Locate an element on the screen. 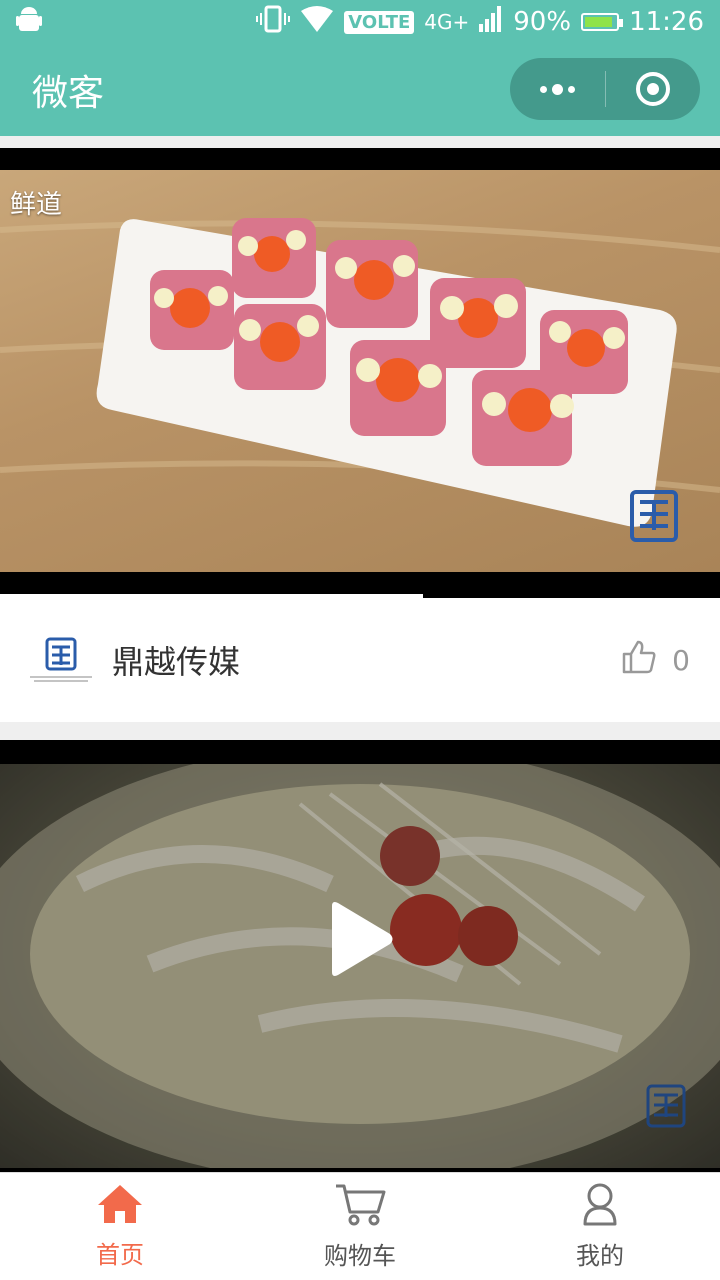 The image size is (720, 1280). more-dots-icon is located at coordinates (557, 89).